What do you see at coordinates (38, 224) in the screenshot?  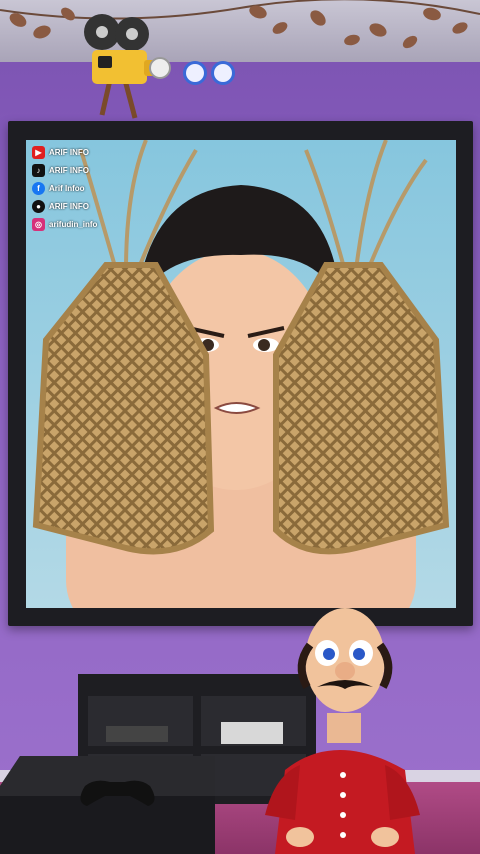 I see `instagram-icon: ◎` at bounding box center [38, 224].